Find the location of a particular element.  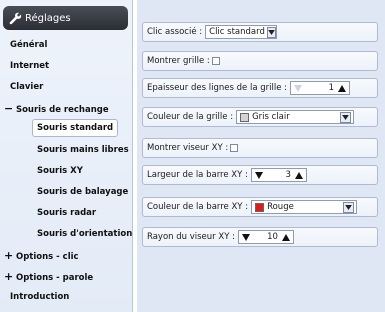

setting-rayon-viseur: Rayon du viseur XY : 10 is located at coordinates (260, 237).